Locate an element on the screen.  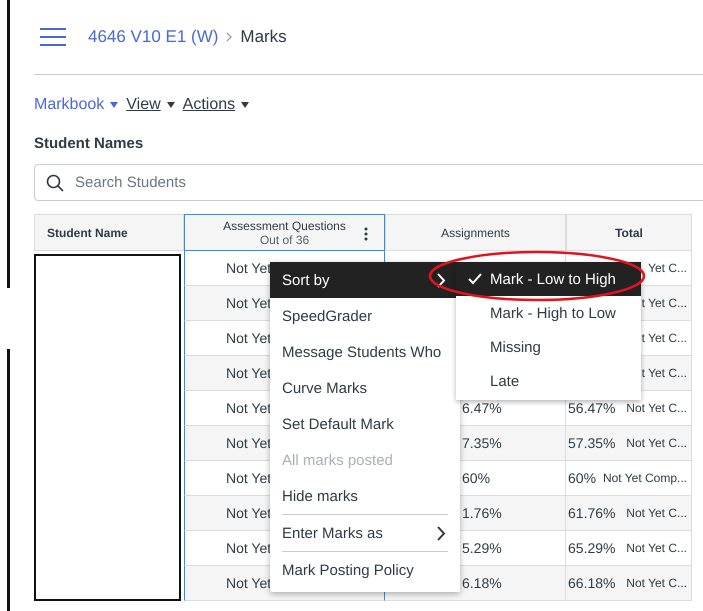
page-title: Marks is located at coordinates (263, 37).